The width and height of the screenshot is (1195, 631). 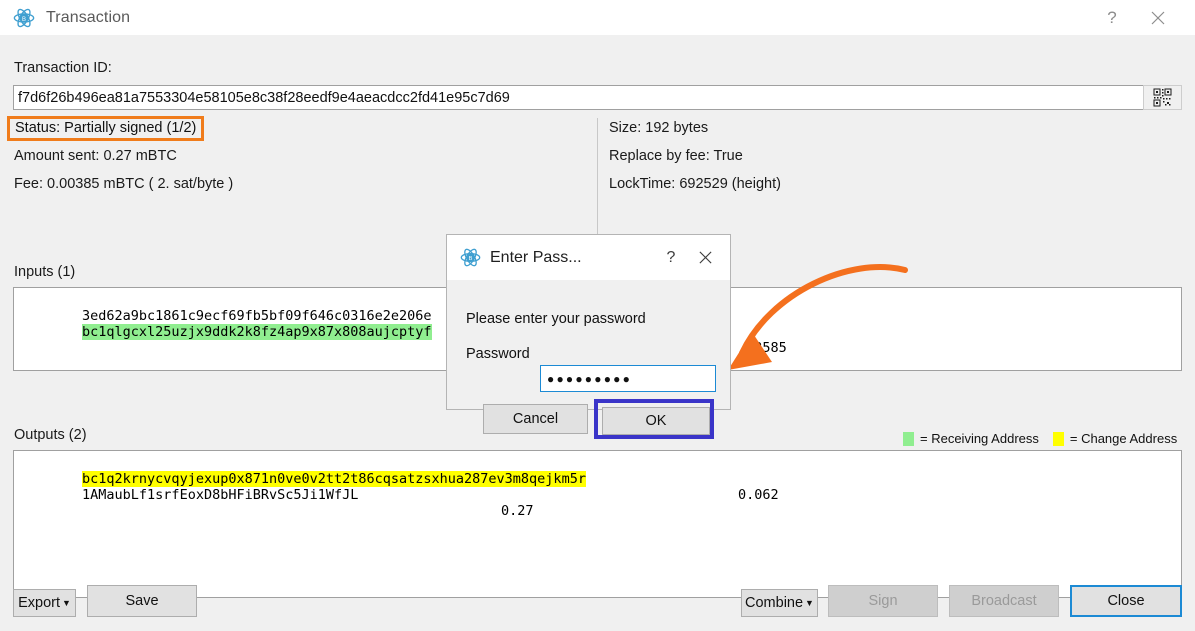 I want to click on close-button: Close, so click(x=1126, y=601).